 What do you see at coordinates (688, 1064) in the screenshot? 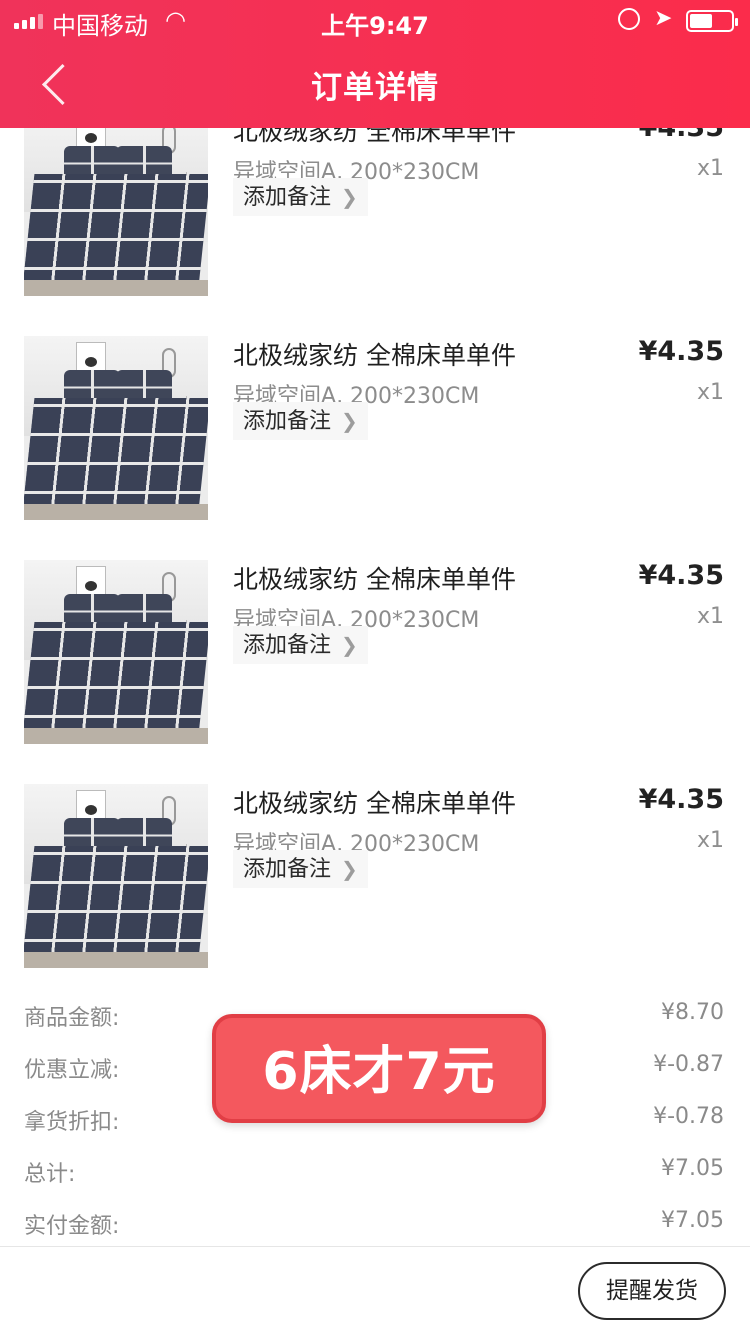
I see `summary-value: ¥-0.87` at bounding box center [688, 1064].